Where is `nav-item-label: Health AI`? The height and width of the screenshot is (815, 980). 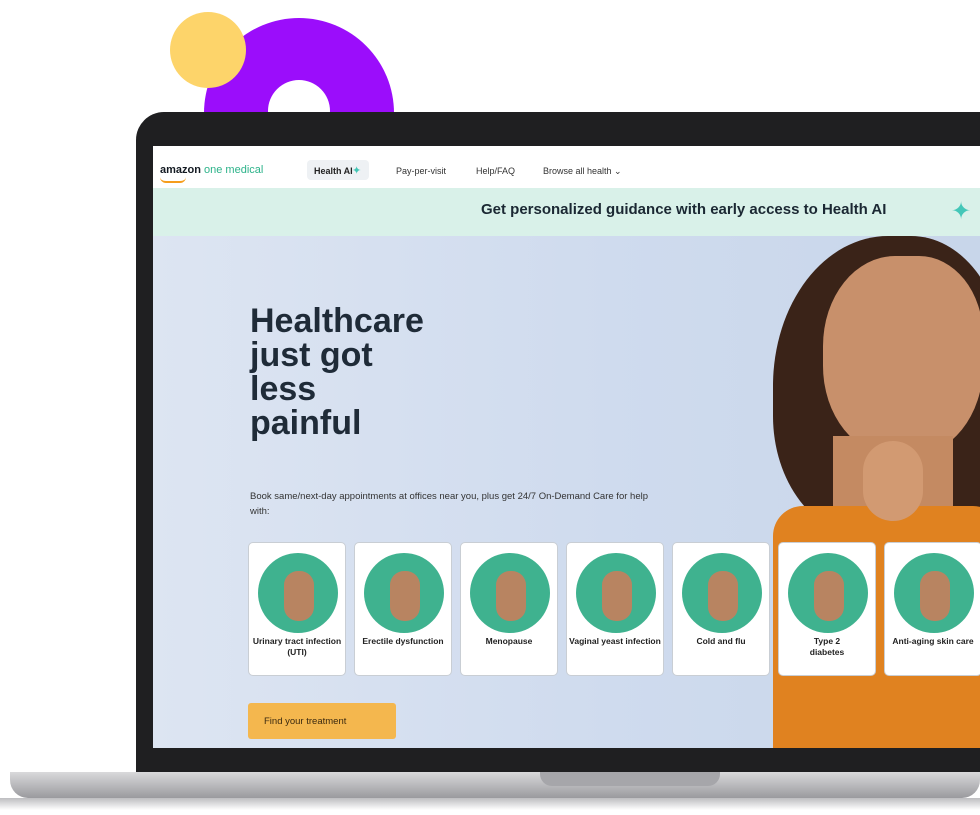
nav-item-label: Health AI is located at coordinates (333, 171).